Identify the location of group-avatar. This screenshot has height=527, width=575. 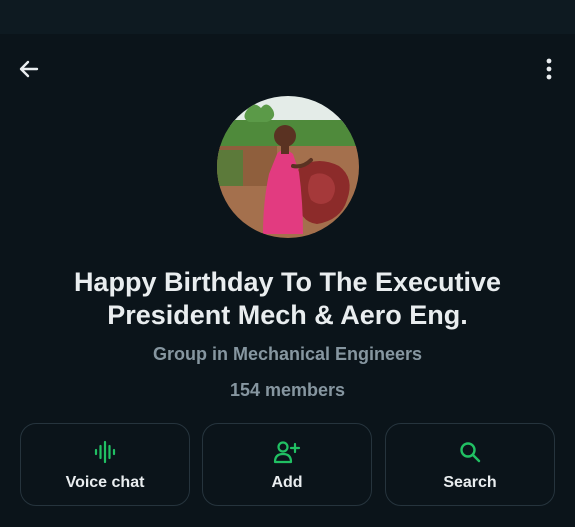
(288, 167).